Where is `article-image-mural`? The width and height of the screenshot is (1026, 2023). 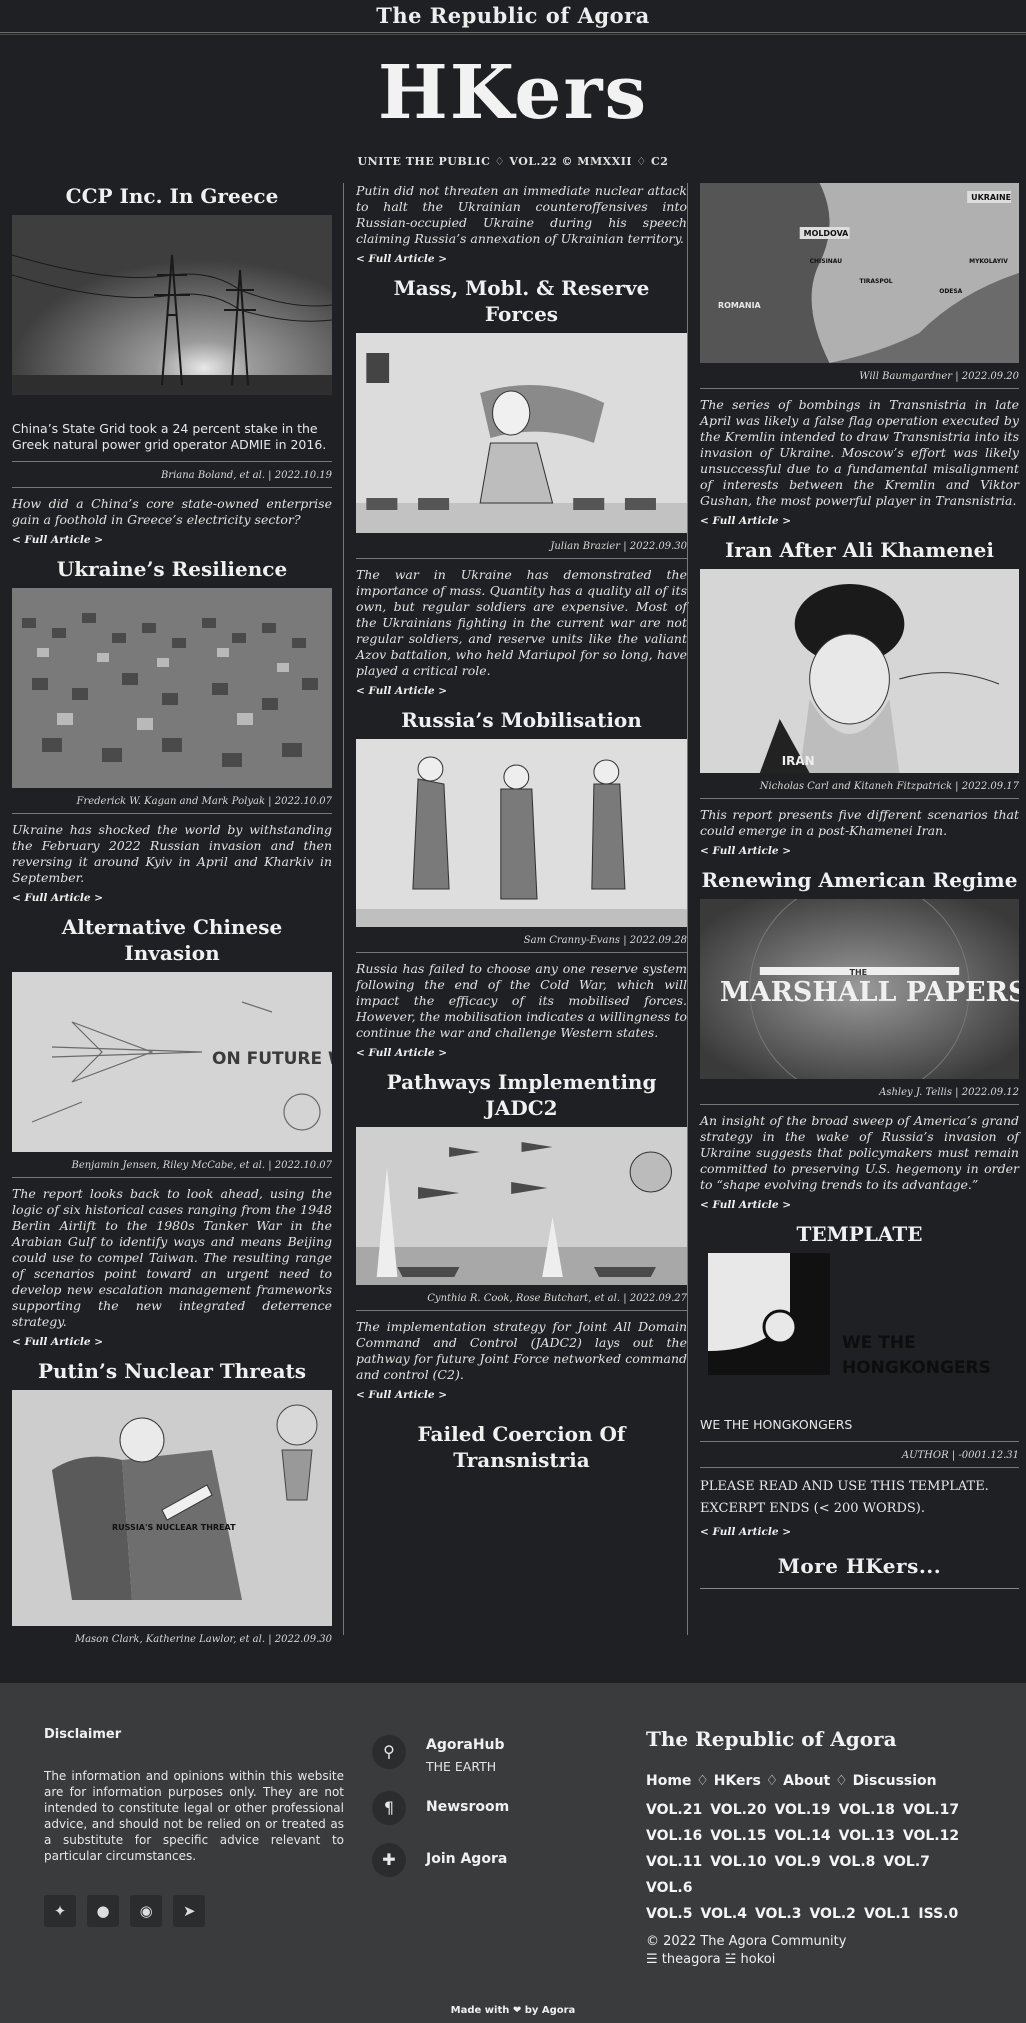
article-image-mural is located at coordinates (521, 433).